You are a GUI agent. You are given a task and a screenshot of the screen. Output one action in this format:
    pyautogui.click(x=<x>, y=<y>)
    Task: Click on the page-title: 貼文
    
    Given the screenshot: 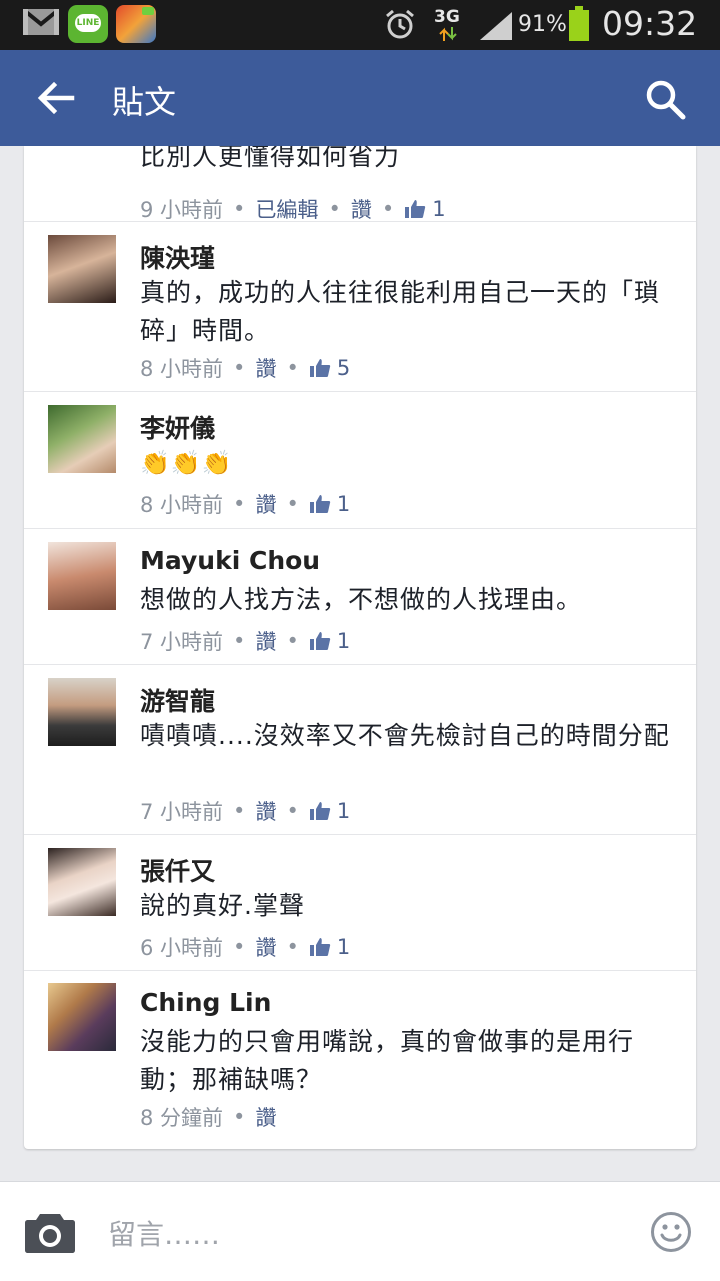 What is the action you would take?
    pyautogui.click(x=144, y=102)
    